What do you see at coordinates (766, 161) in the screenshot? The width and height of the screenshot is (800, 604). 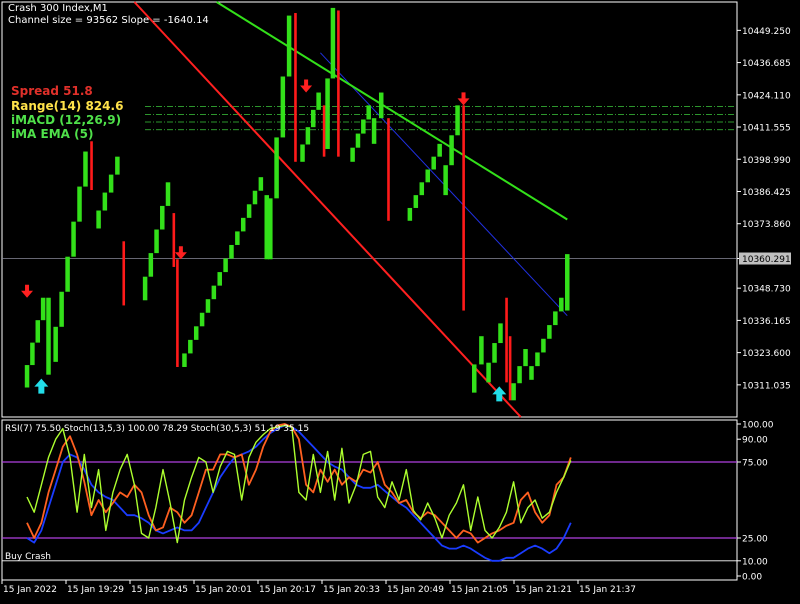 I see `price-tick-label: 10398.990` at bounding box center [766, 161].